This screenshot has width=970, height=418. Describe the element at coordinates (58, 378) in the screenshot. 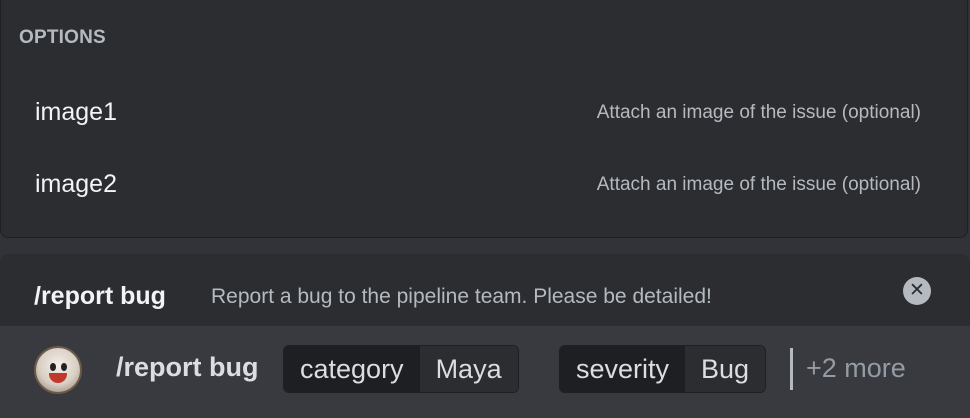

I see `avatar-mouth` at that location.